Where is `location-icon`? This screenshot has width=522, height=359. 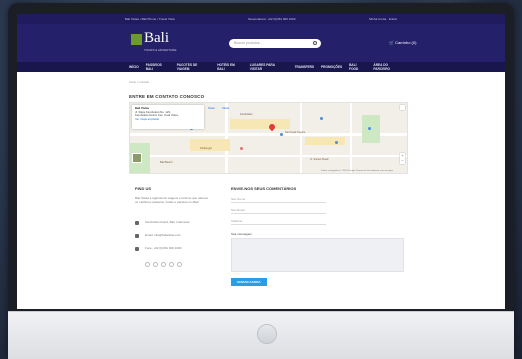
location-icon is located at coordinates (137, 223).